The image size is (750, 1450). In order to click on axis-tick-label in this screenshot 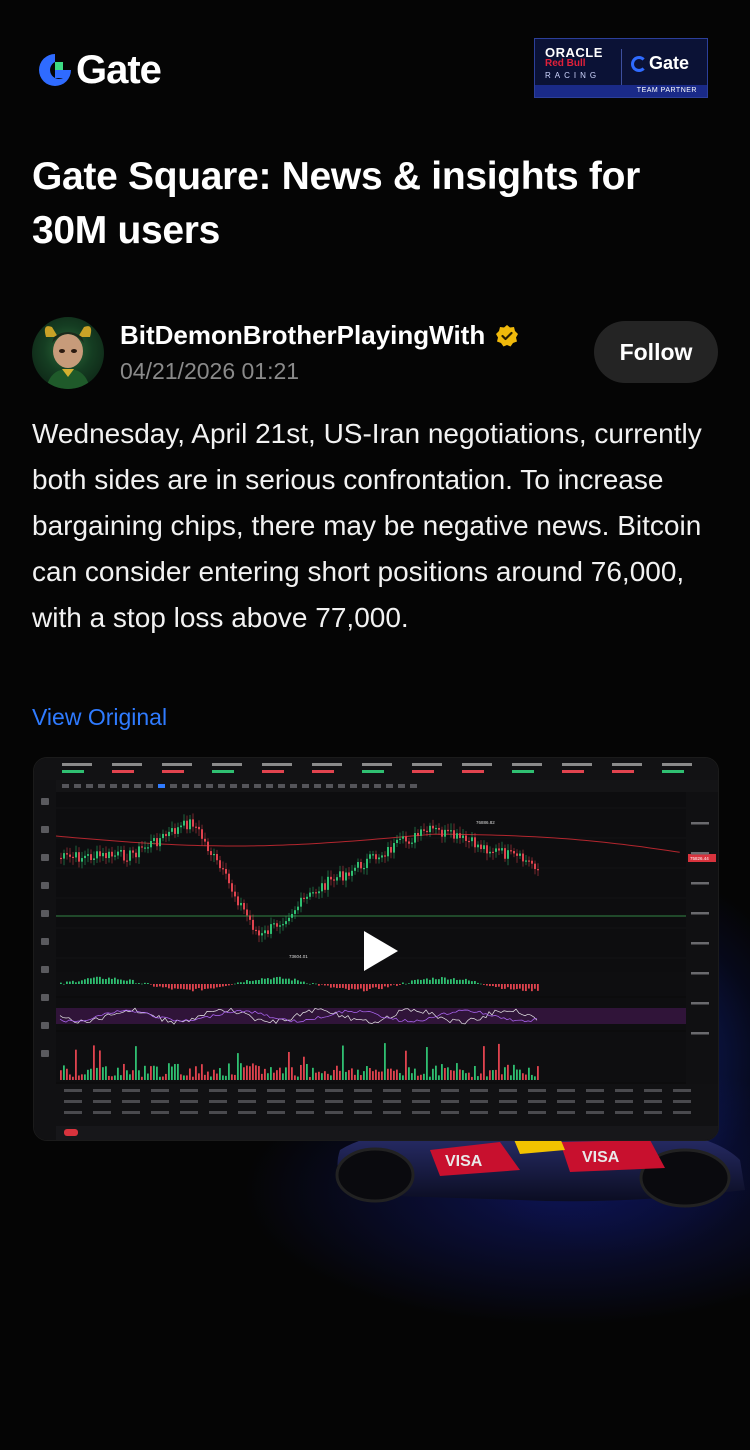, I will do `click(700, 913)`.